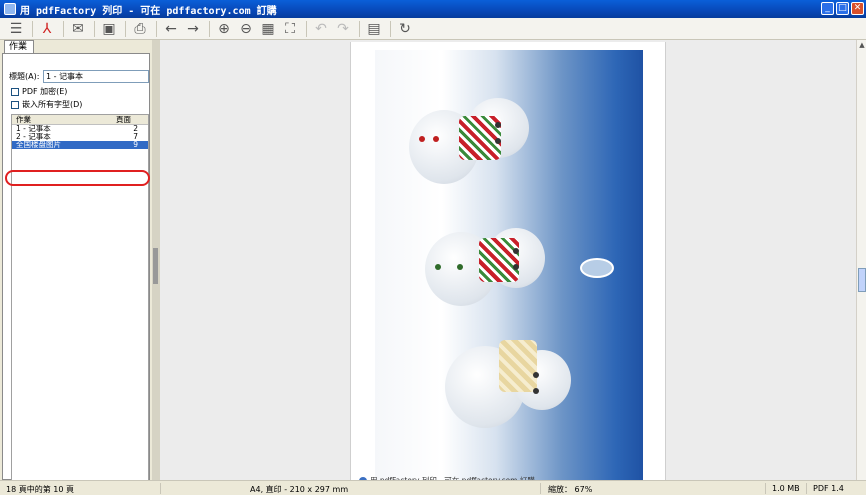  What do you see at coordinates (80, 129) in the screenshot?
I see `list-item: 1 - 记事本 2` at bounding box center [80, 129].